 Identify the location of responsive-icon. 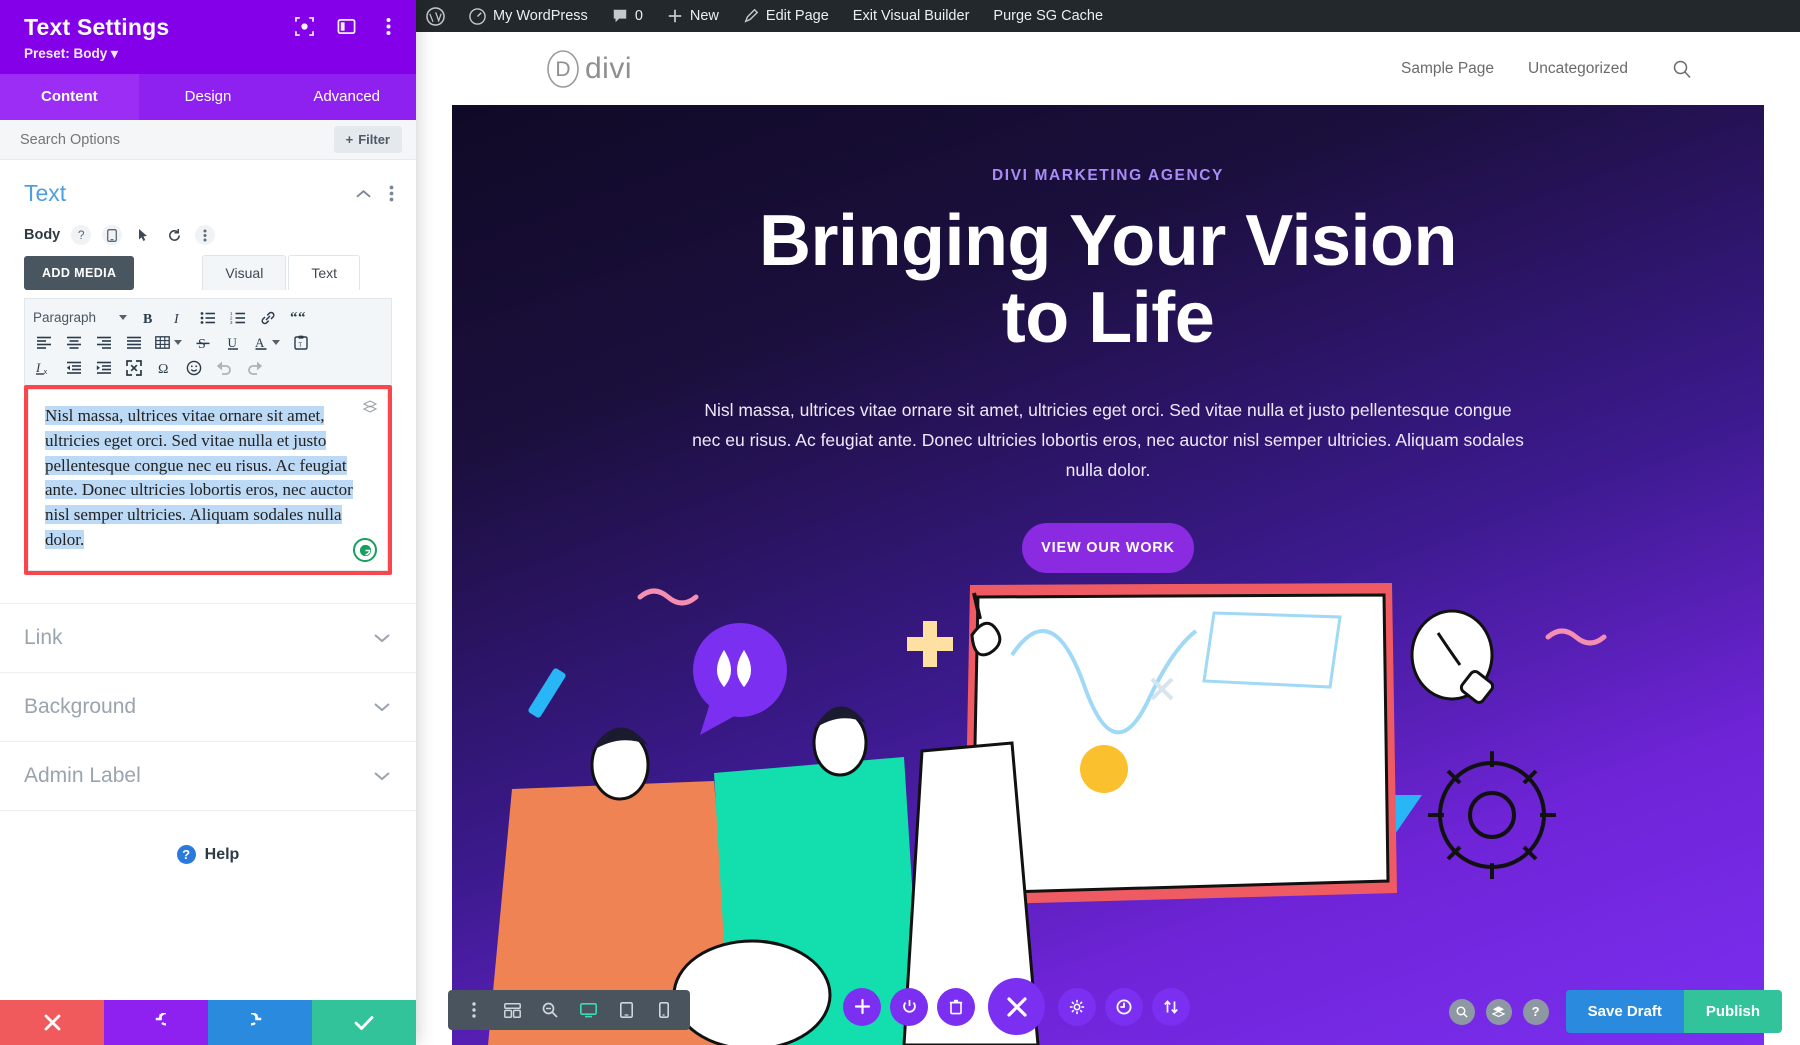
(112, 235).